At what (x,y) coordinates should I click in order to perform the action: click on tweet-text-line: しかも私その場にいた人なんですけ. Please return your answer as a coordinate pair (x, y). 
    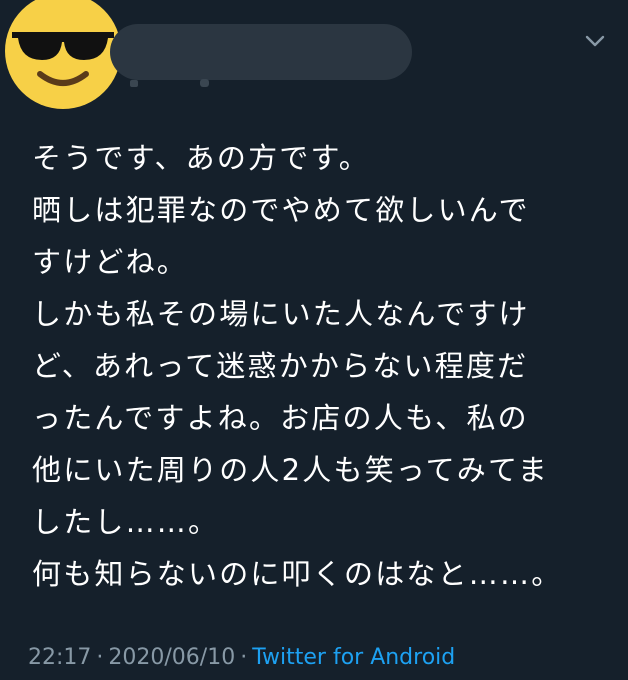
    Looking at the image, I should click on (281, 314).